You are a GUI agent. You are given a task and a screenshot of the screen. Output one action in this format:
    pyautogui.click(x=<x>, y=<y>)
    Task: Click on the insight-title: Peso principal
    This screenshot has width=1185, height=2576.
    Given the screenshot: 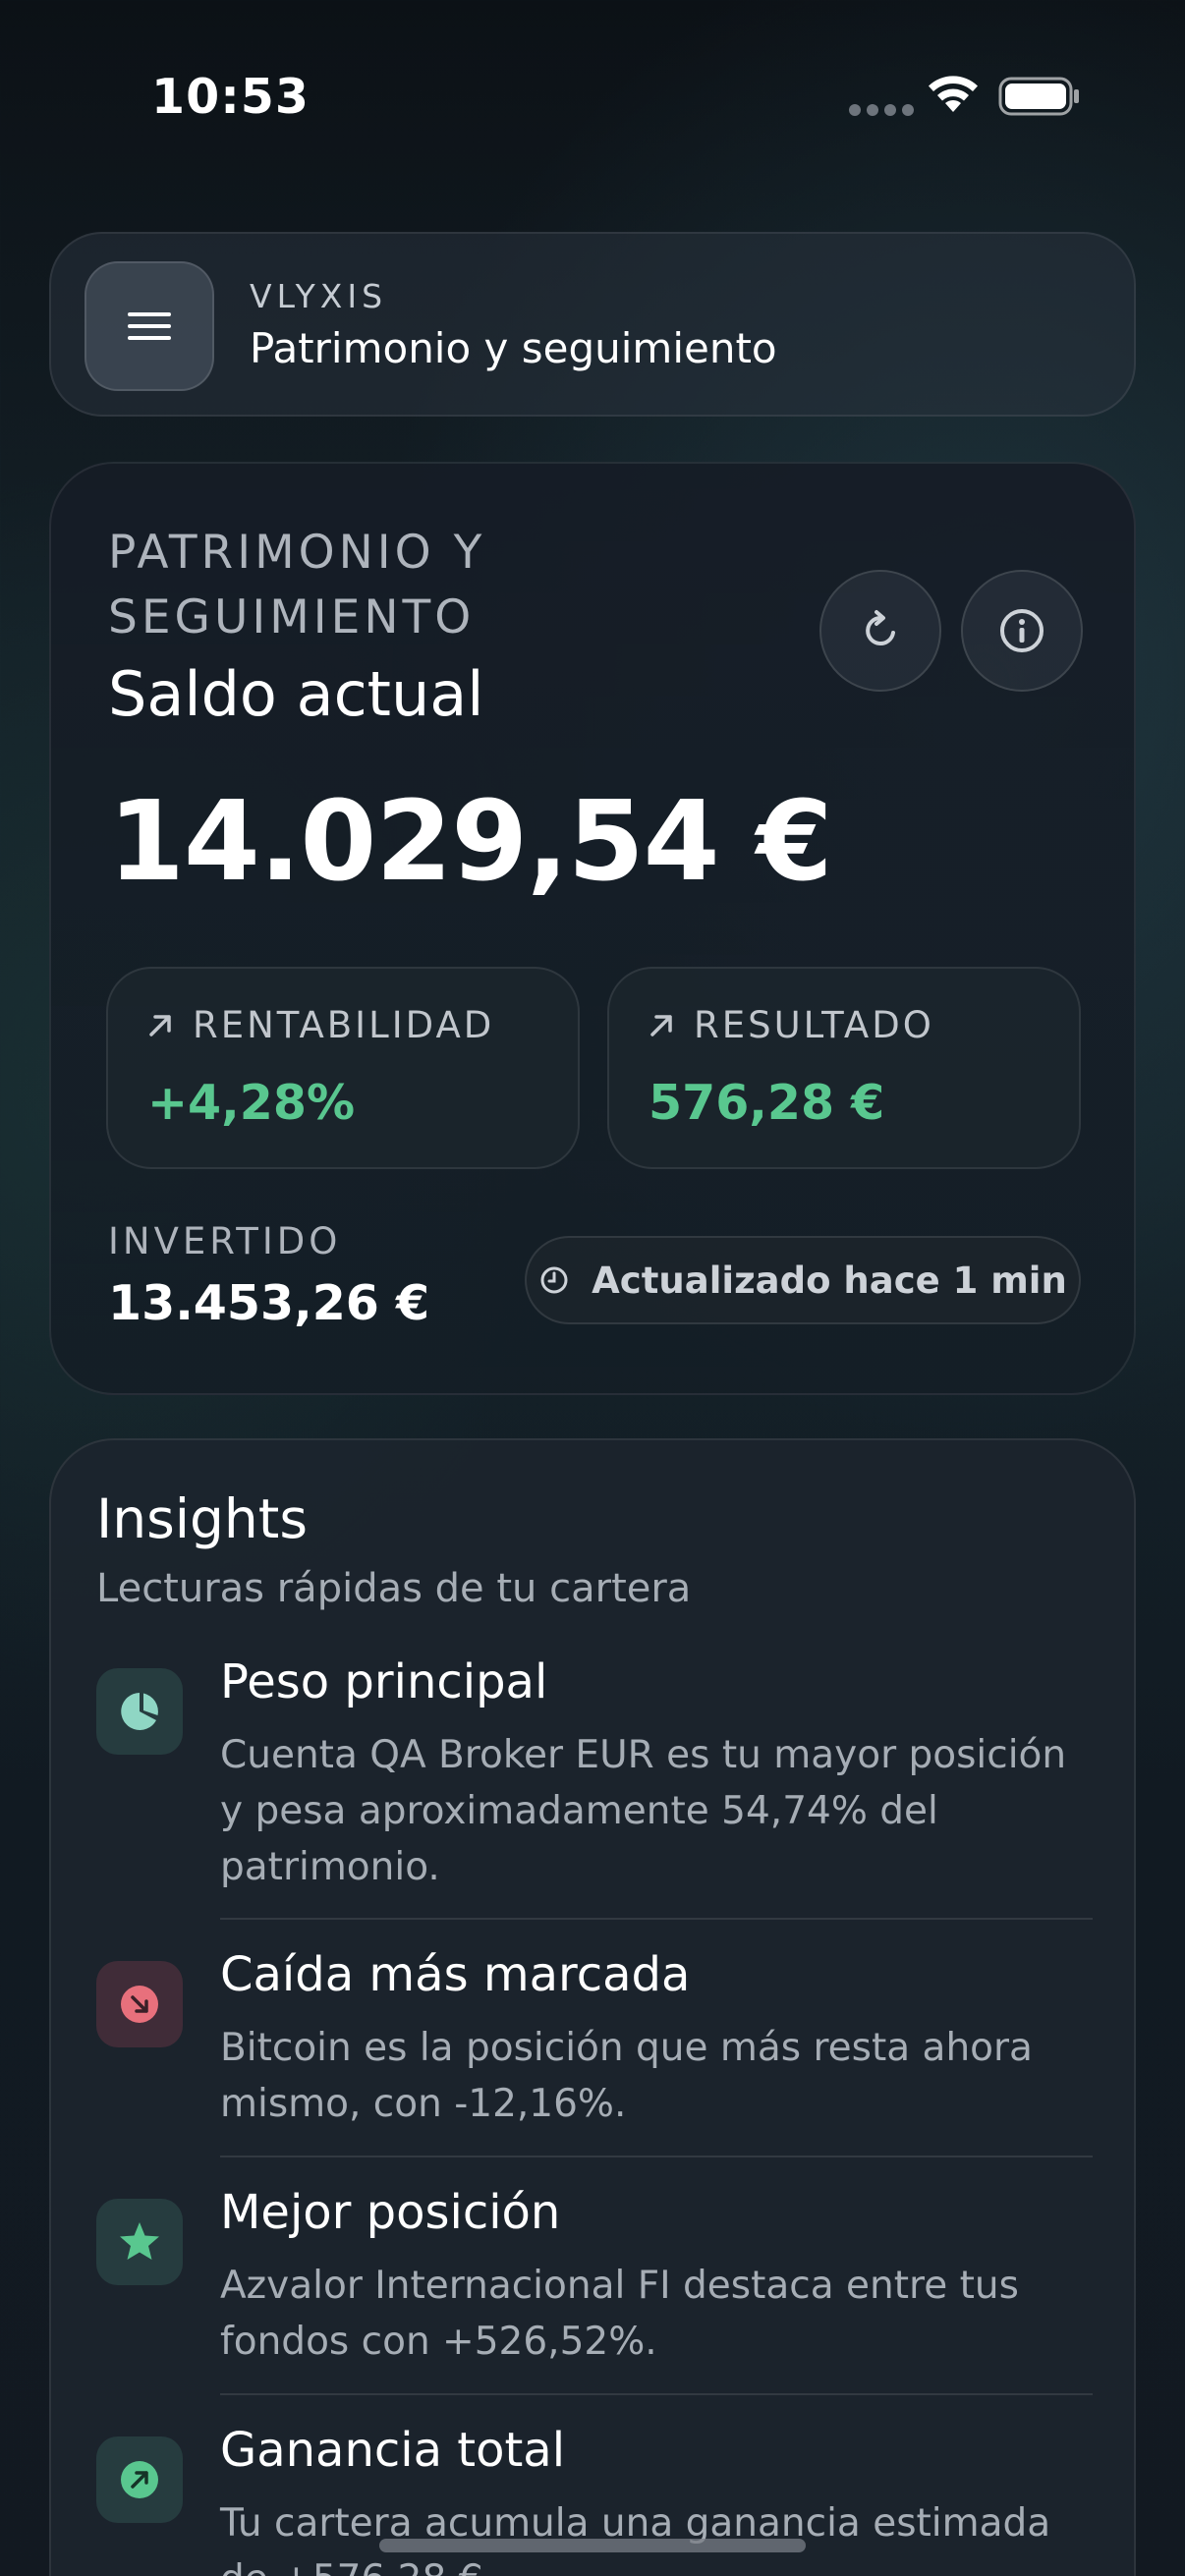 What is the action you would take?
    pyautogui.click(x=384, y=1681)
    